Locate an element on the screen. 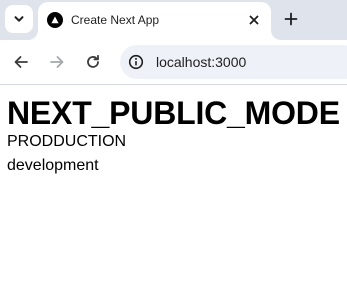 The height and width of the screenshot is (284, 347). tab-strip: Create Next App is located at coordinates (173, 20).